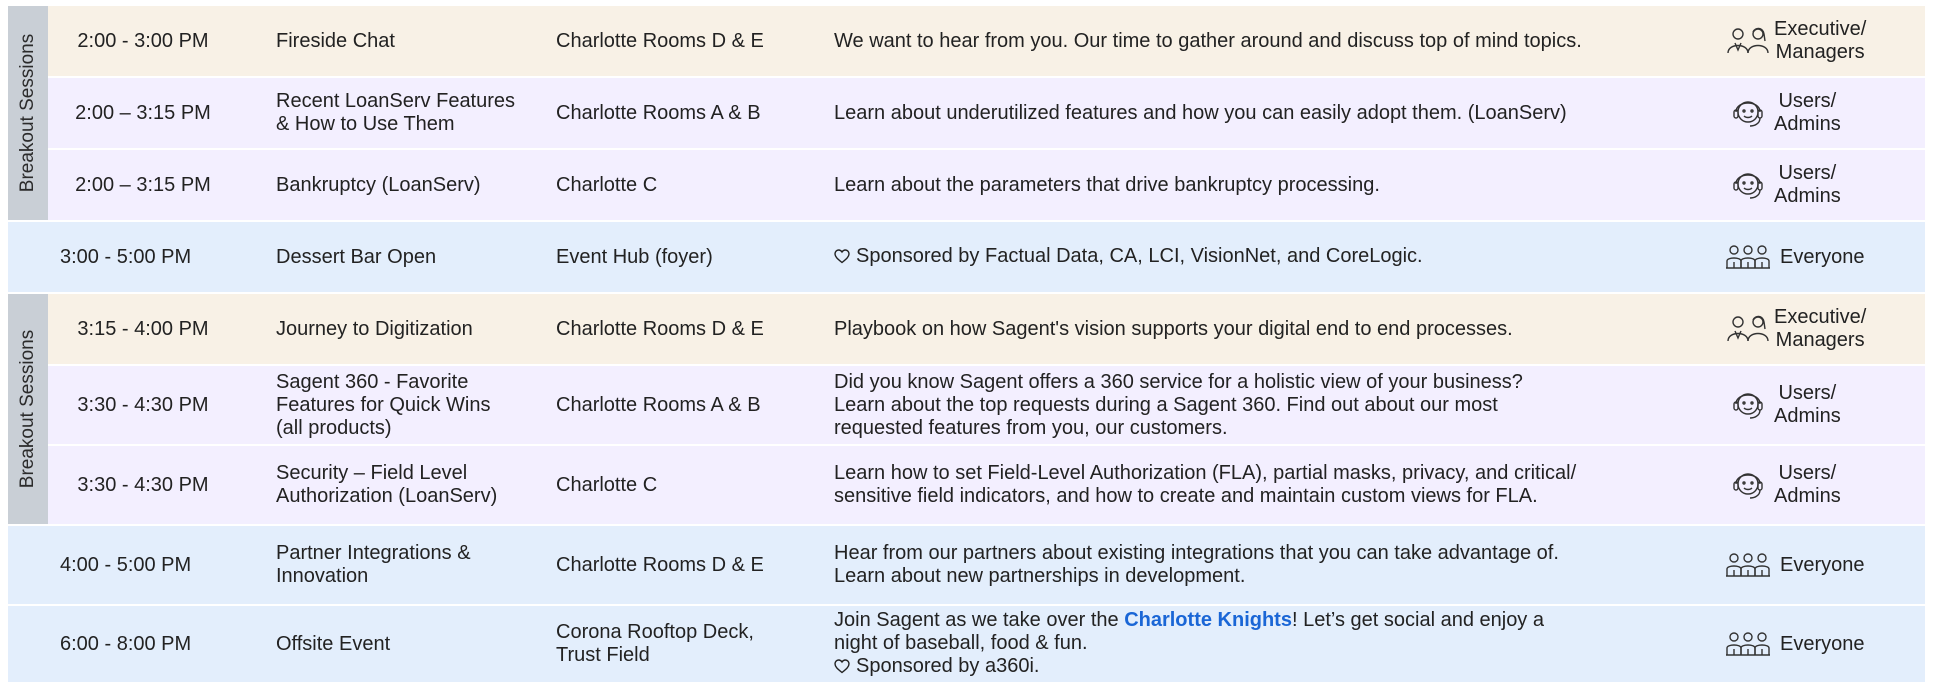 The height and width of the screenshot is (684, 1933). Describe the element at coordinates (374, 328) in the screenshot. I see `session-title: Journey to Digitization` at that location.